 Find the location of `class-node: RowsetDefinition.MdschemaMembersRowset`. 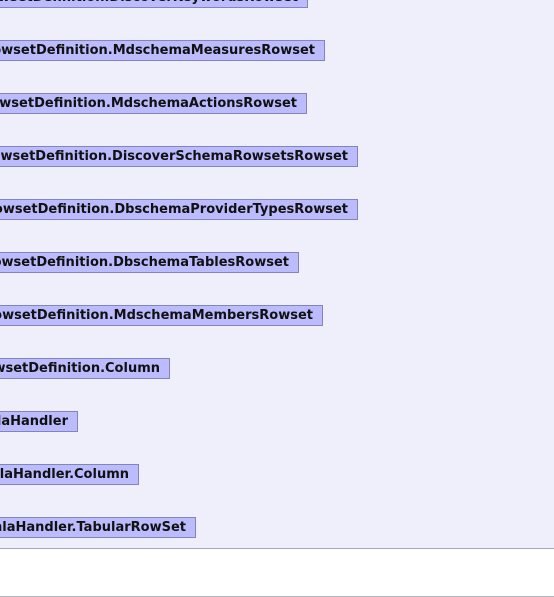

class-node: RowsetDefinition.MdschemaMembersRowset is located at coordinates (161, 315).